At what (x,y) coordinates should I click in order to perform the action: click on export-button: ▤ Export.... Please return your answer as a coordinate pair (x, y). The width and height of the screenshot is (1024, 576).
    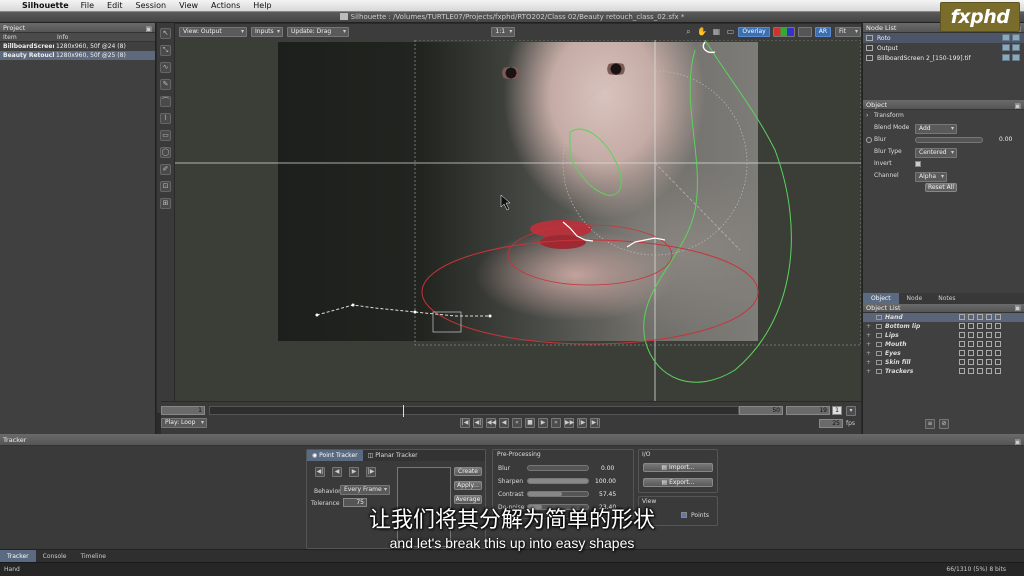
    Looking at the image, I should click on (678, 482).